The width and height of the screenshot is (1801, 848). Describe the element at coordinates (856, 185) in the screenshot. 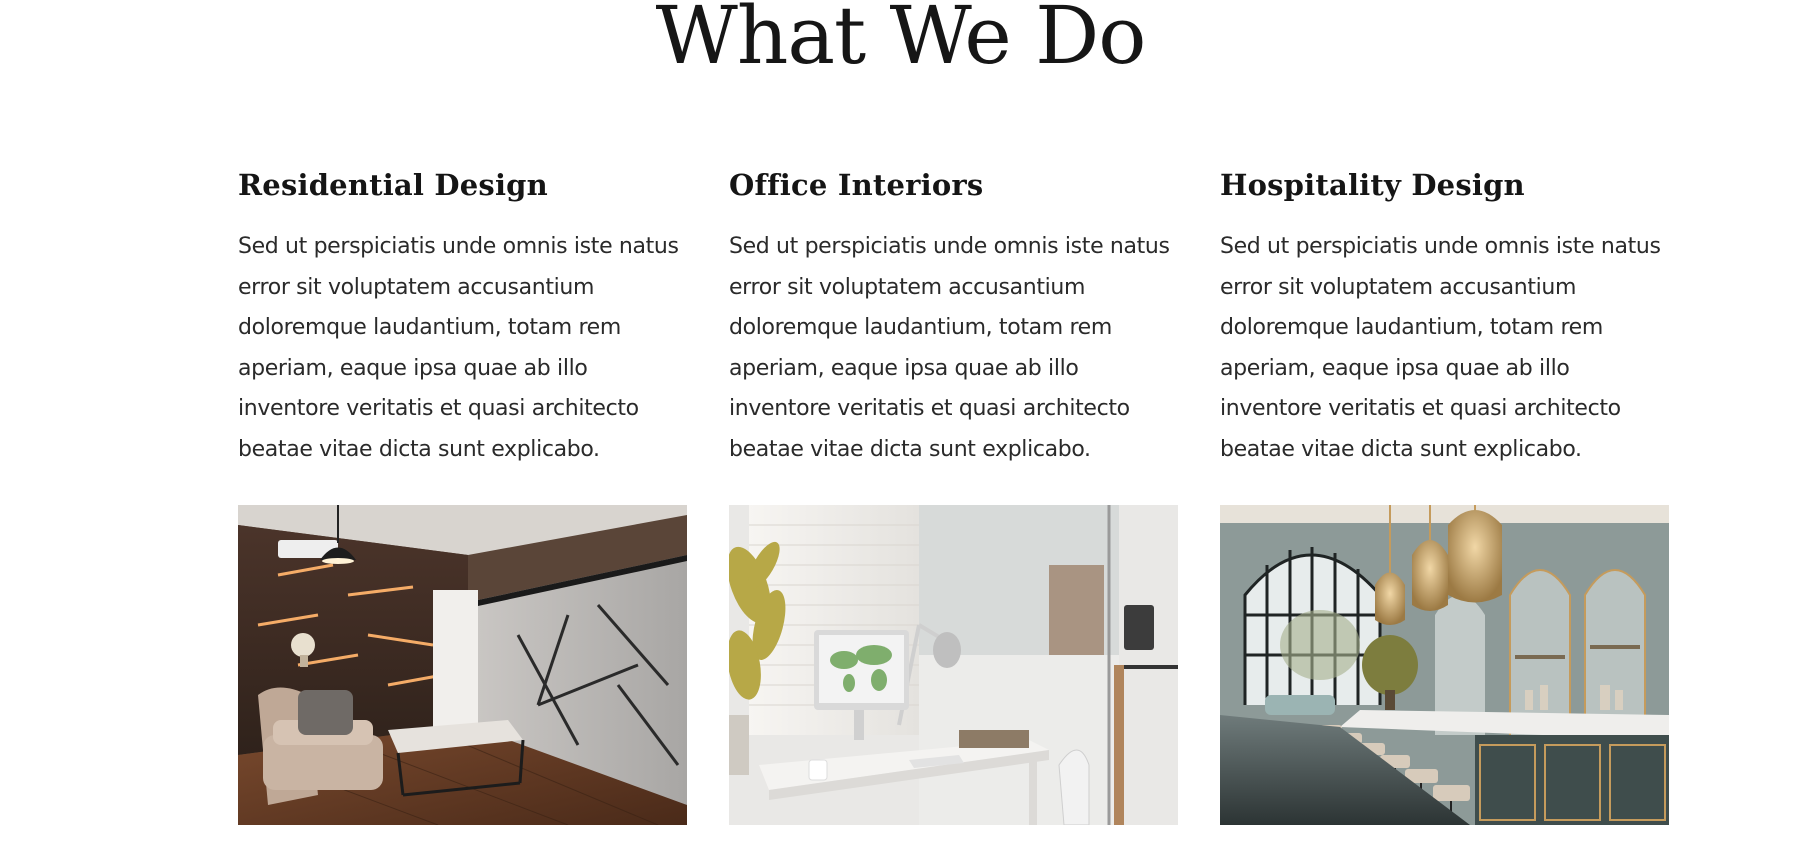

I see `service-title: Office Interiors` at that location.